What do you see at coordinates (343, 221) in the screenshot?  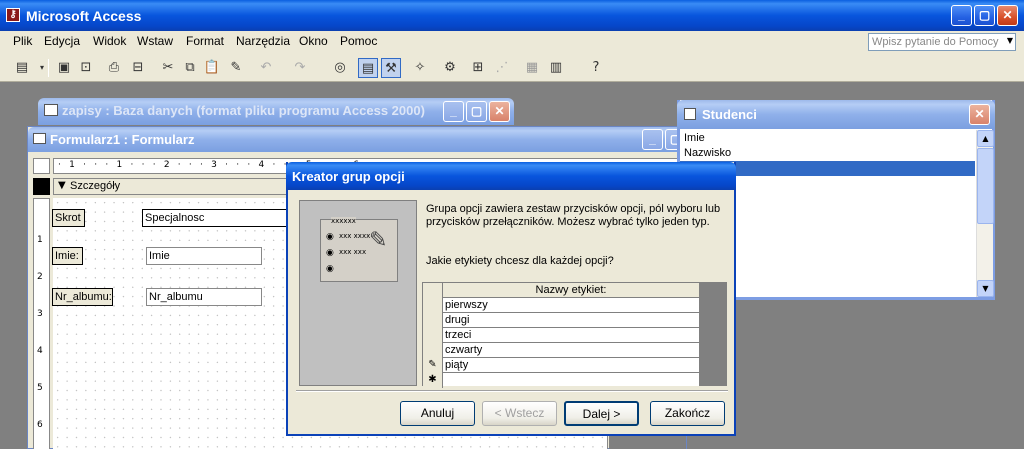 I see `preview-header: xxxxxx` at bounding box center [343, 221].